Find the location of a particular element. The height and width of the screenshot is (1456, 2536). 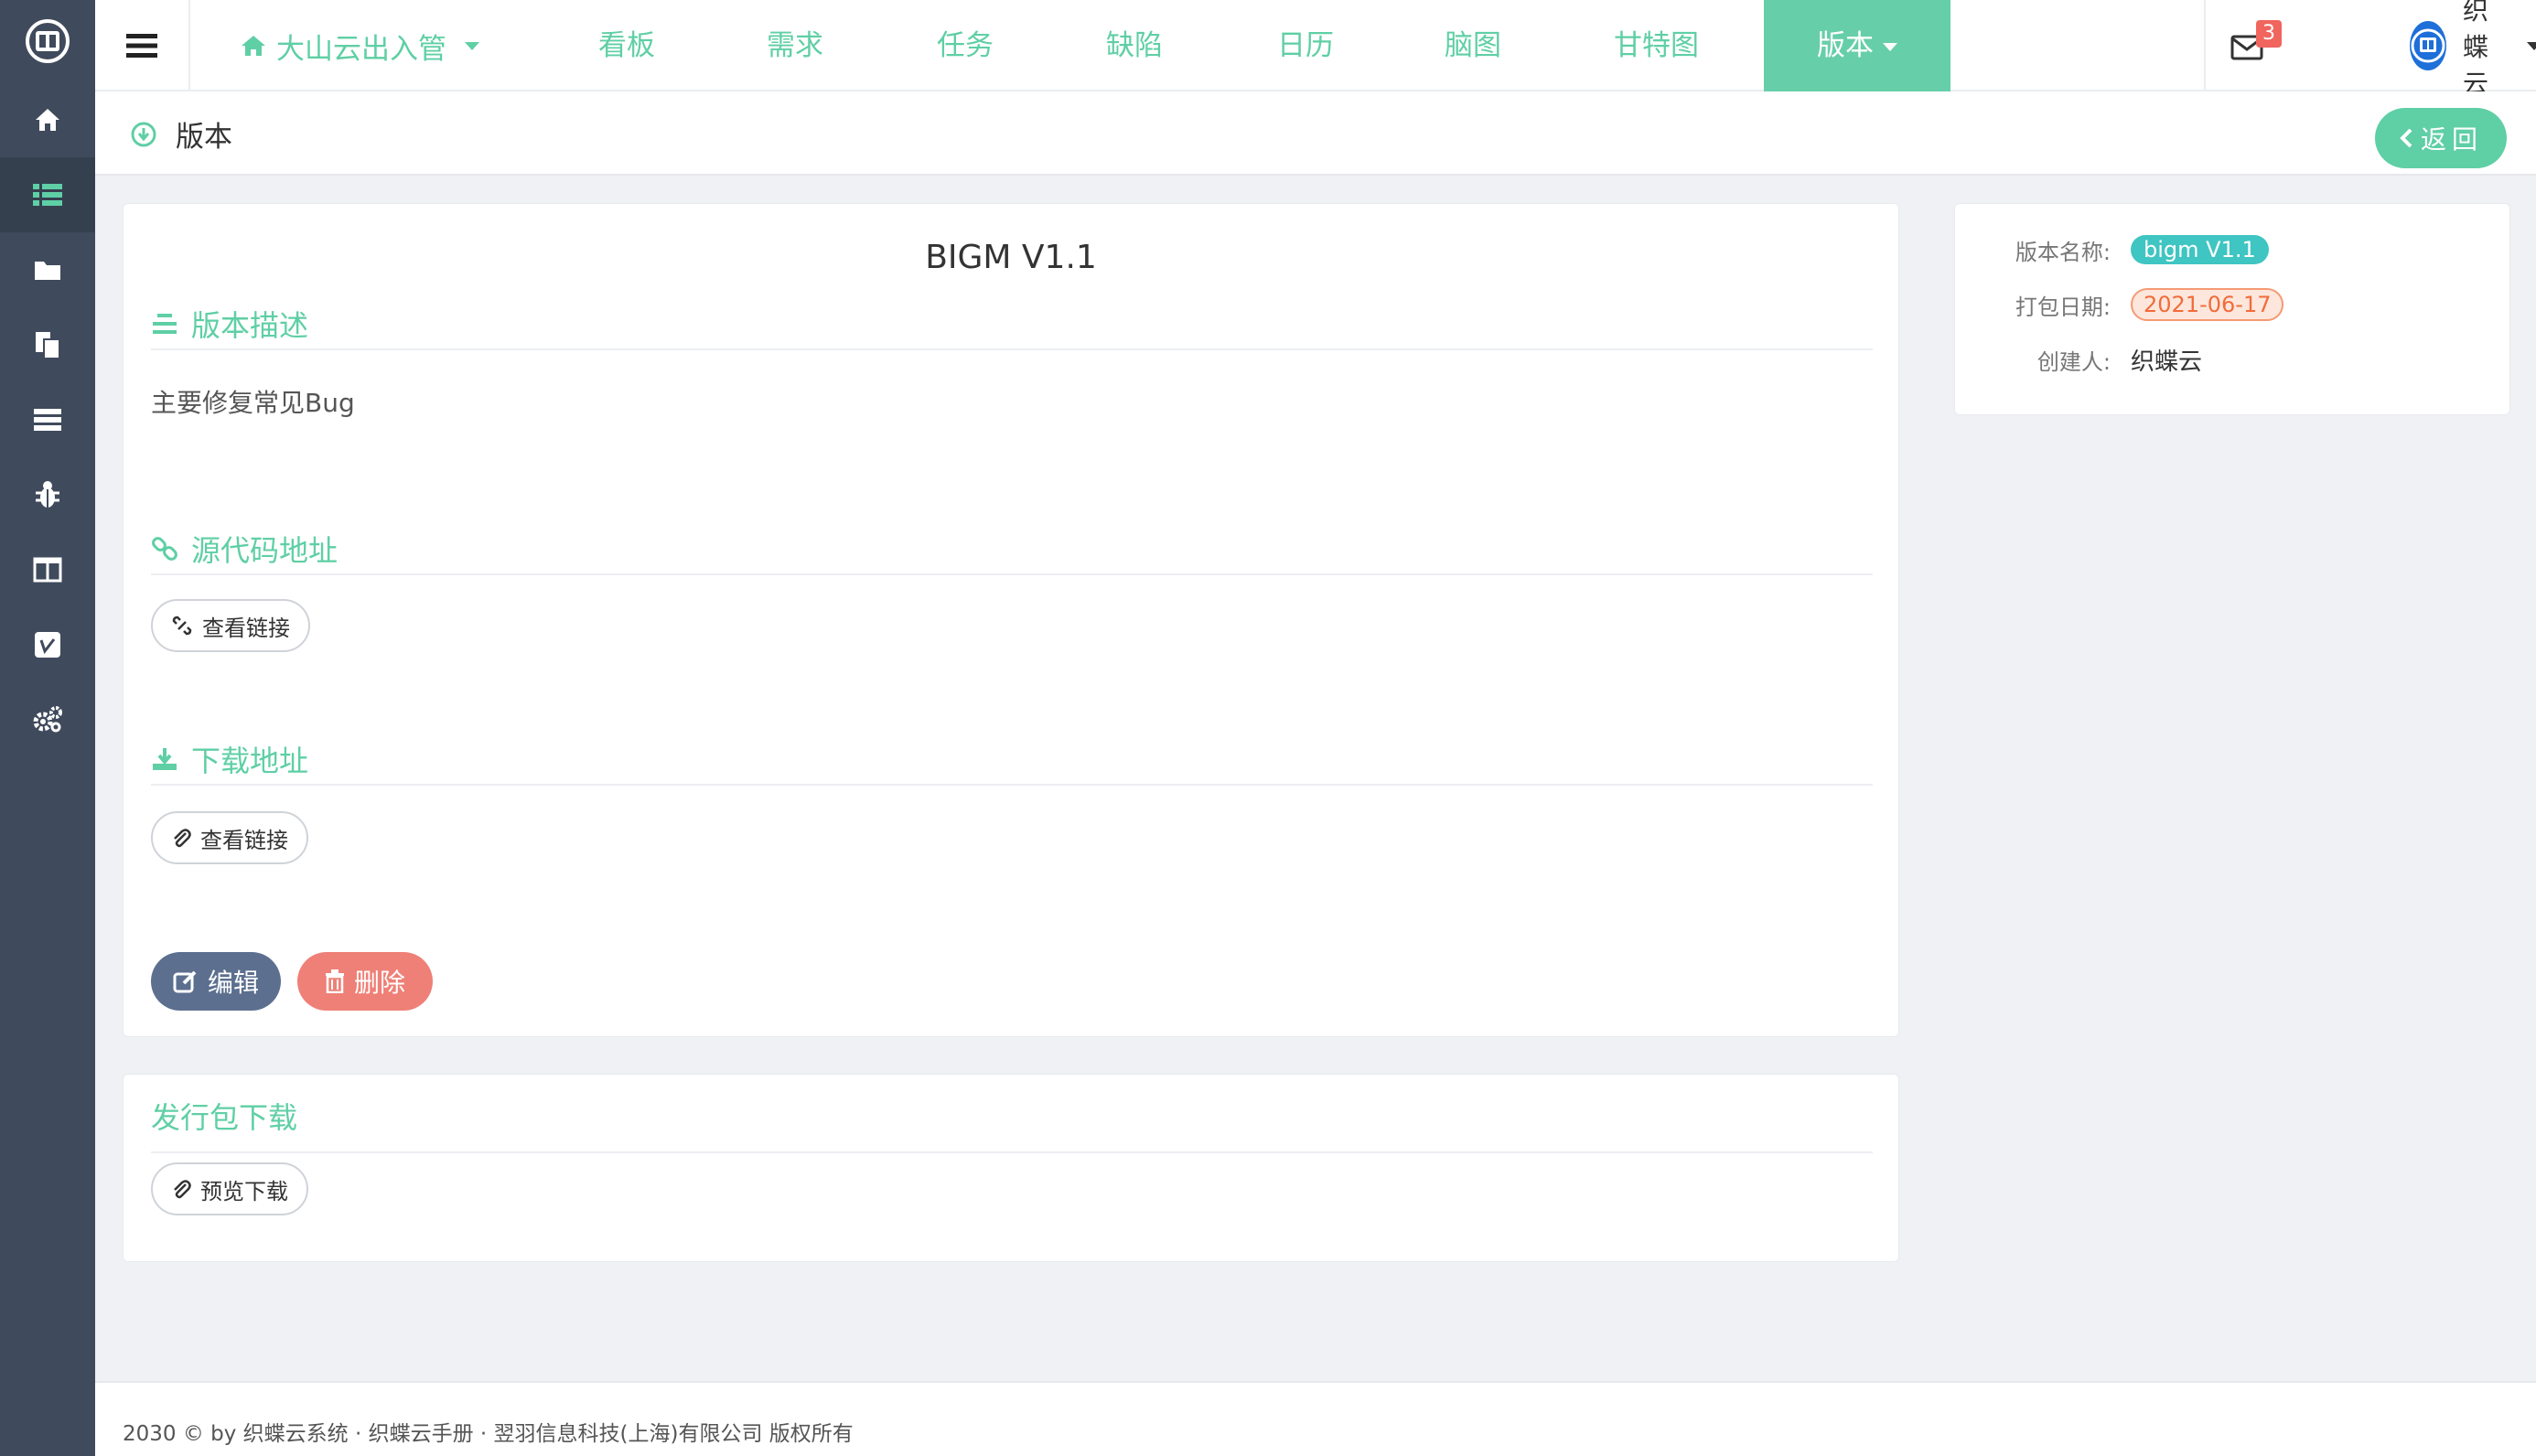

vimeo-icon is located at coordinates (47, 645).